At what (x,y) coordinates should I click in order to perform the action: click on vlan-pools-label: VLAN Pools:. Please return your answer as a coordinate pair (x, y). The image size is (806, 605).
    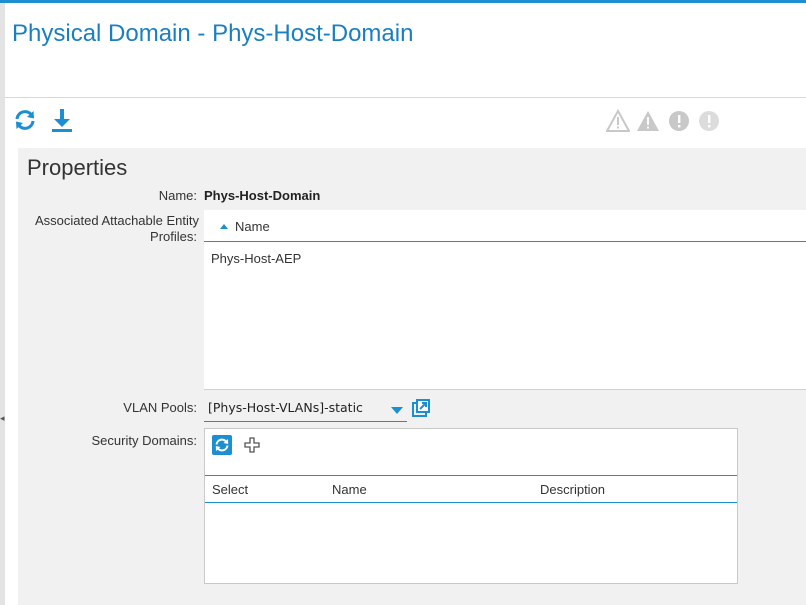
    Looking at the image, I should click on (160, 407).